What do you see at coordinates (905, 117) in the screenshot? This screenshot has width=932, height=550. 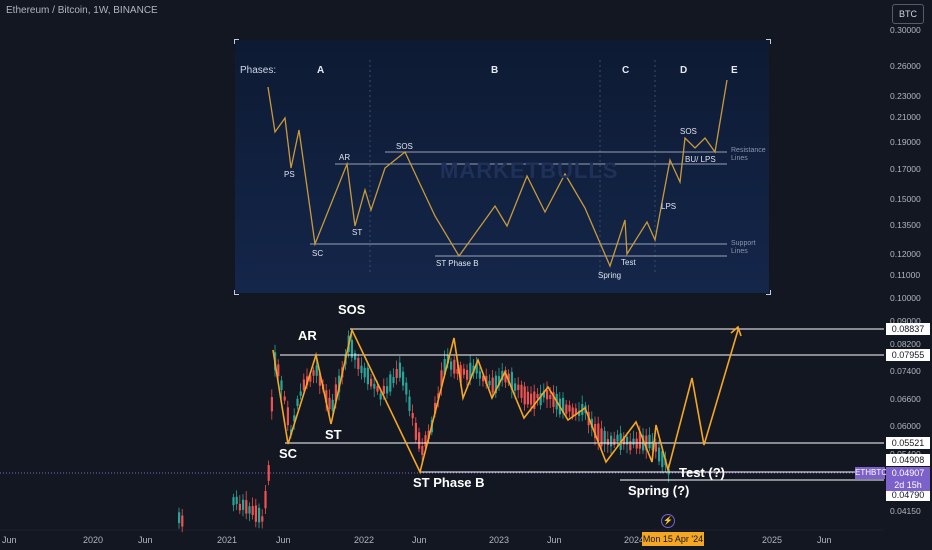 I see `price-tick-label: 0.21000` at bounding box center [905, 117].